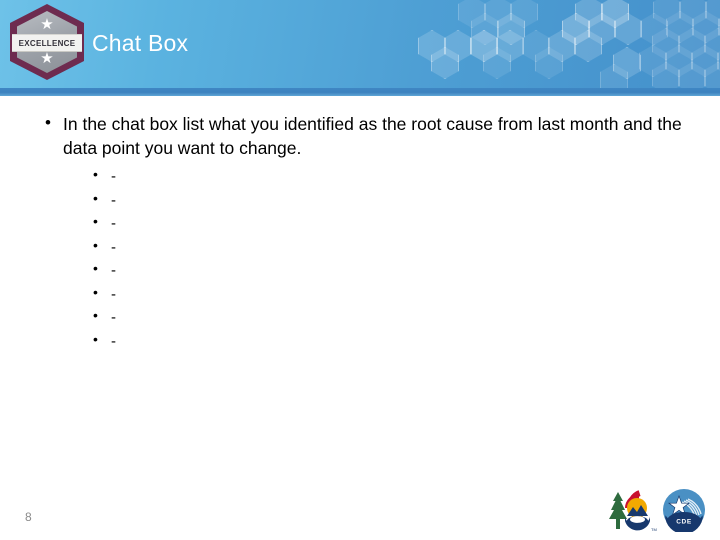  What do you see at coordinates (684, 510) in the screenshot?
I see `cde-logo: CDE` at bounding box center [684, 510].